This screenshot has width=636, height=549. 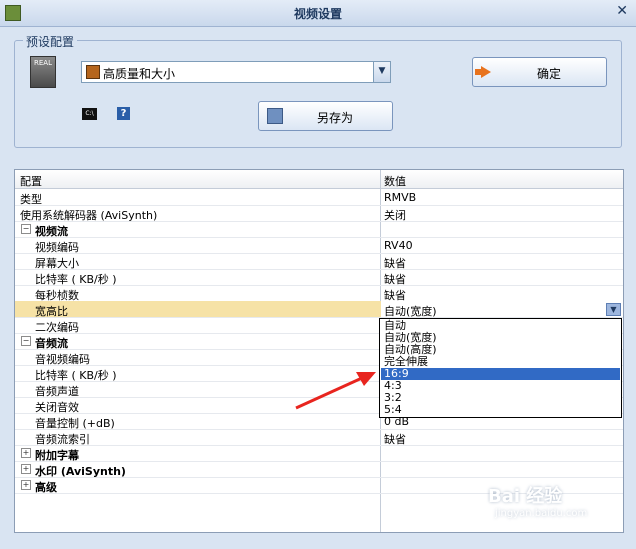 What do you see at coordinates (549, 74) in the screenshot?
I see `ok-label: 确定` at bounding box center [549, 74].